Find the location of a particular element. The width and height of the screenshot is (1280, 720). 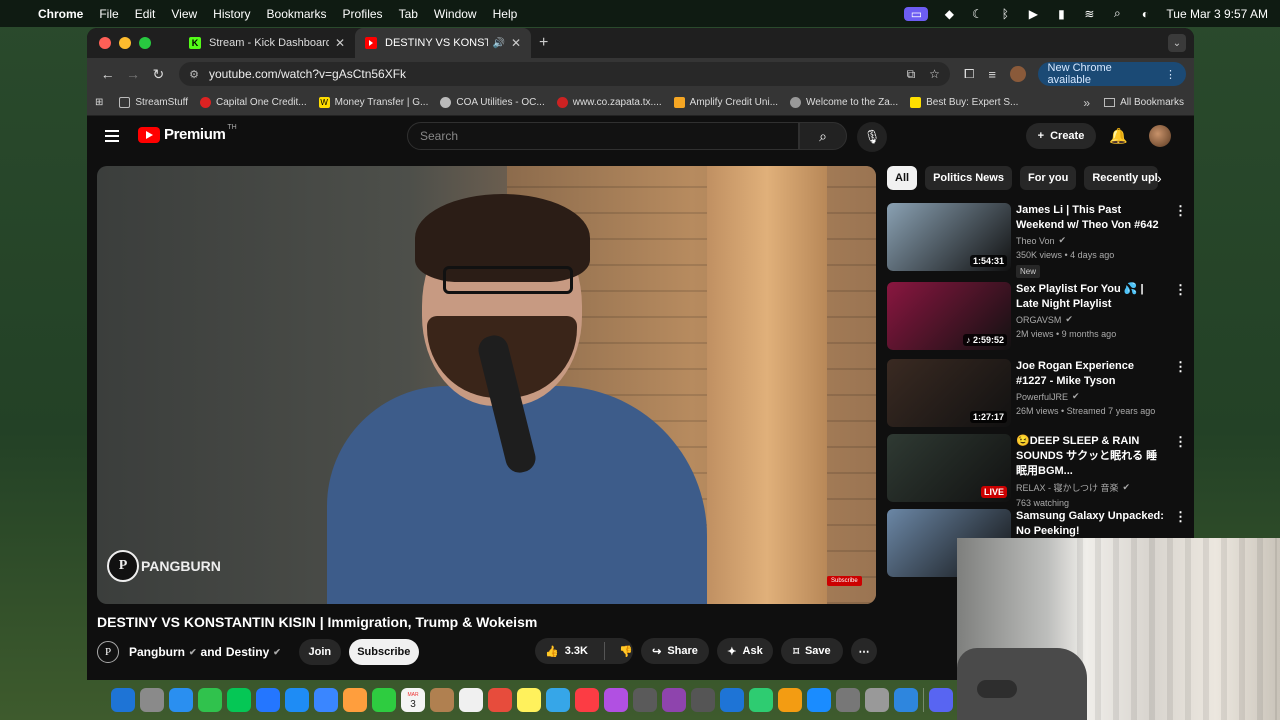

more-actions-button: ⋯ is located at coordinates (864, 651).